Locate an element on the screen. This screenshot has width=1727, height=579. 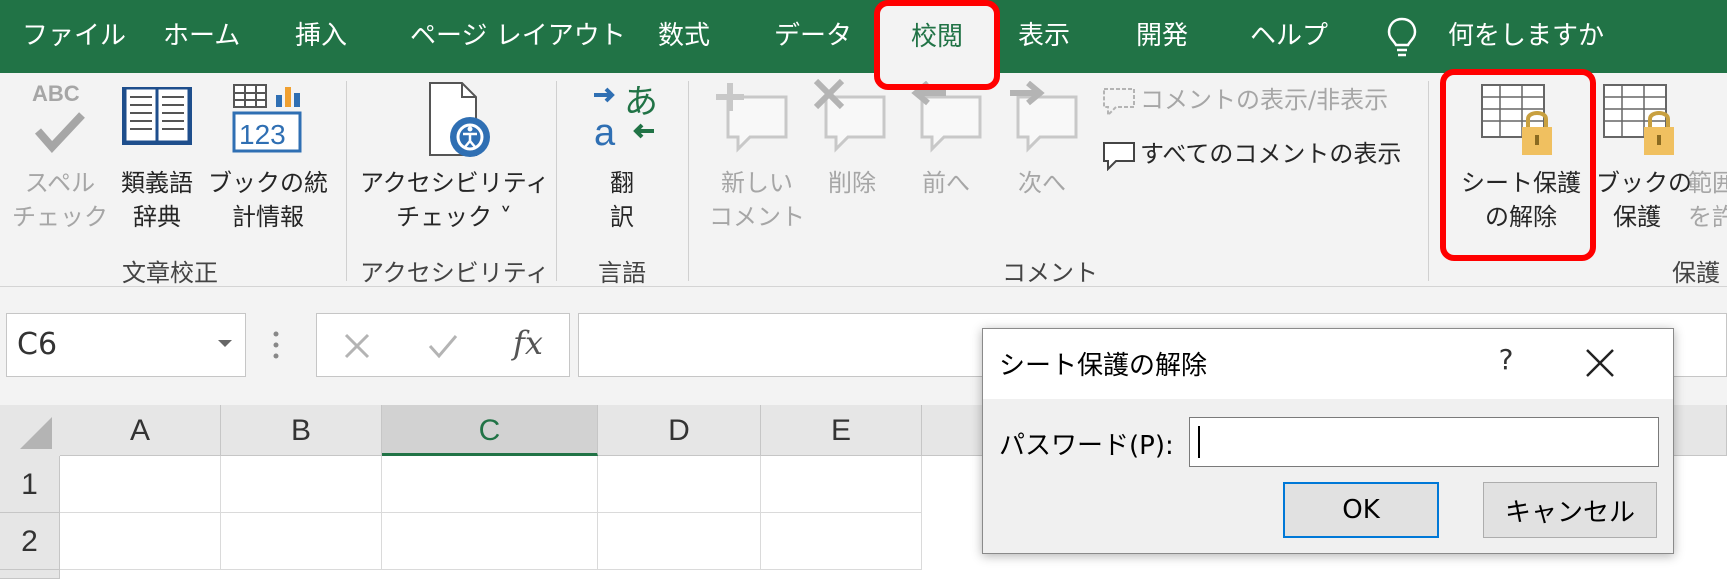
column-header-a: A is located at coordinates (140, 430).